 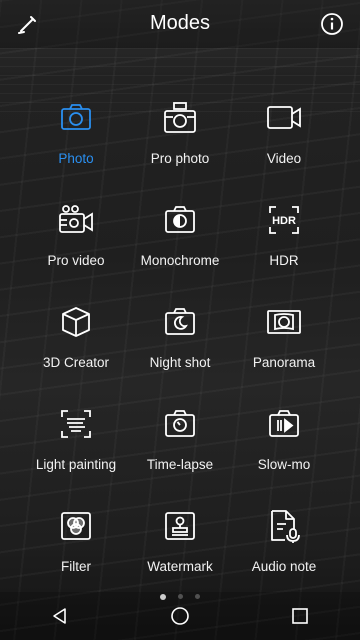 I want to click on camera-icon, so click(x=76, y=118).